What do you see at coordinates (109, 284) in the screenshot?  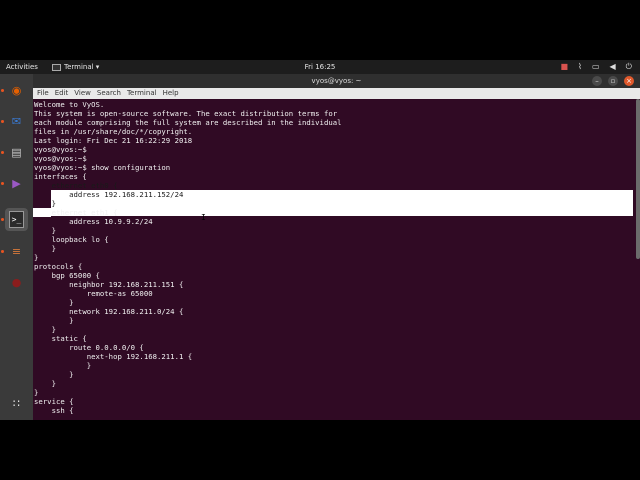 I see `terminal-line: neighbor 192.168.211.151 {` at bounding box center [109, 284].